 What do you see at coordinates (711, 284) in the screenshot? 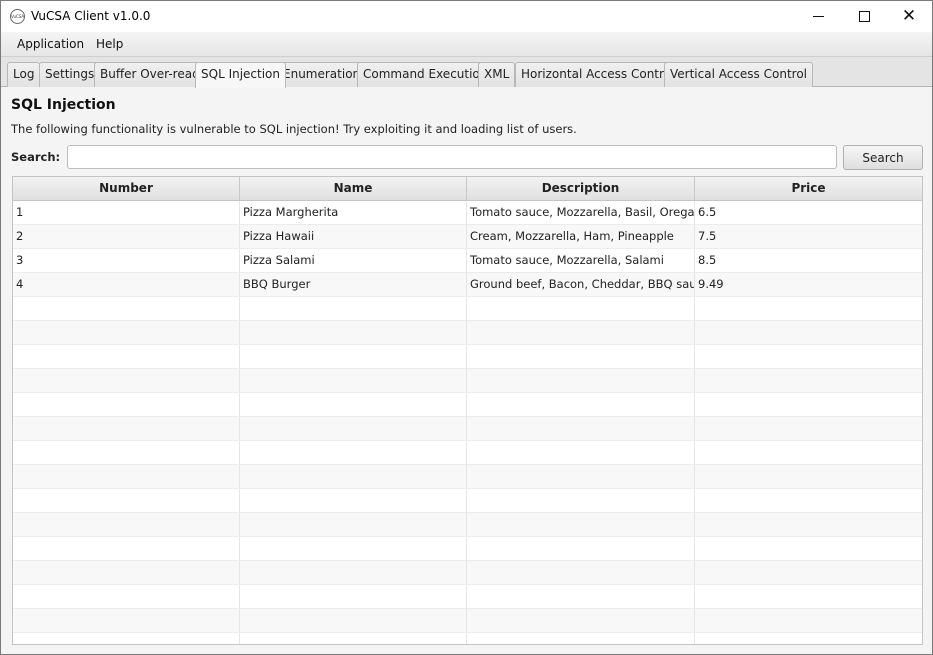
I see `cell-price: 9.49` at bounding box center [711, 284].